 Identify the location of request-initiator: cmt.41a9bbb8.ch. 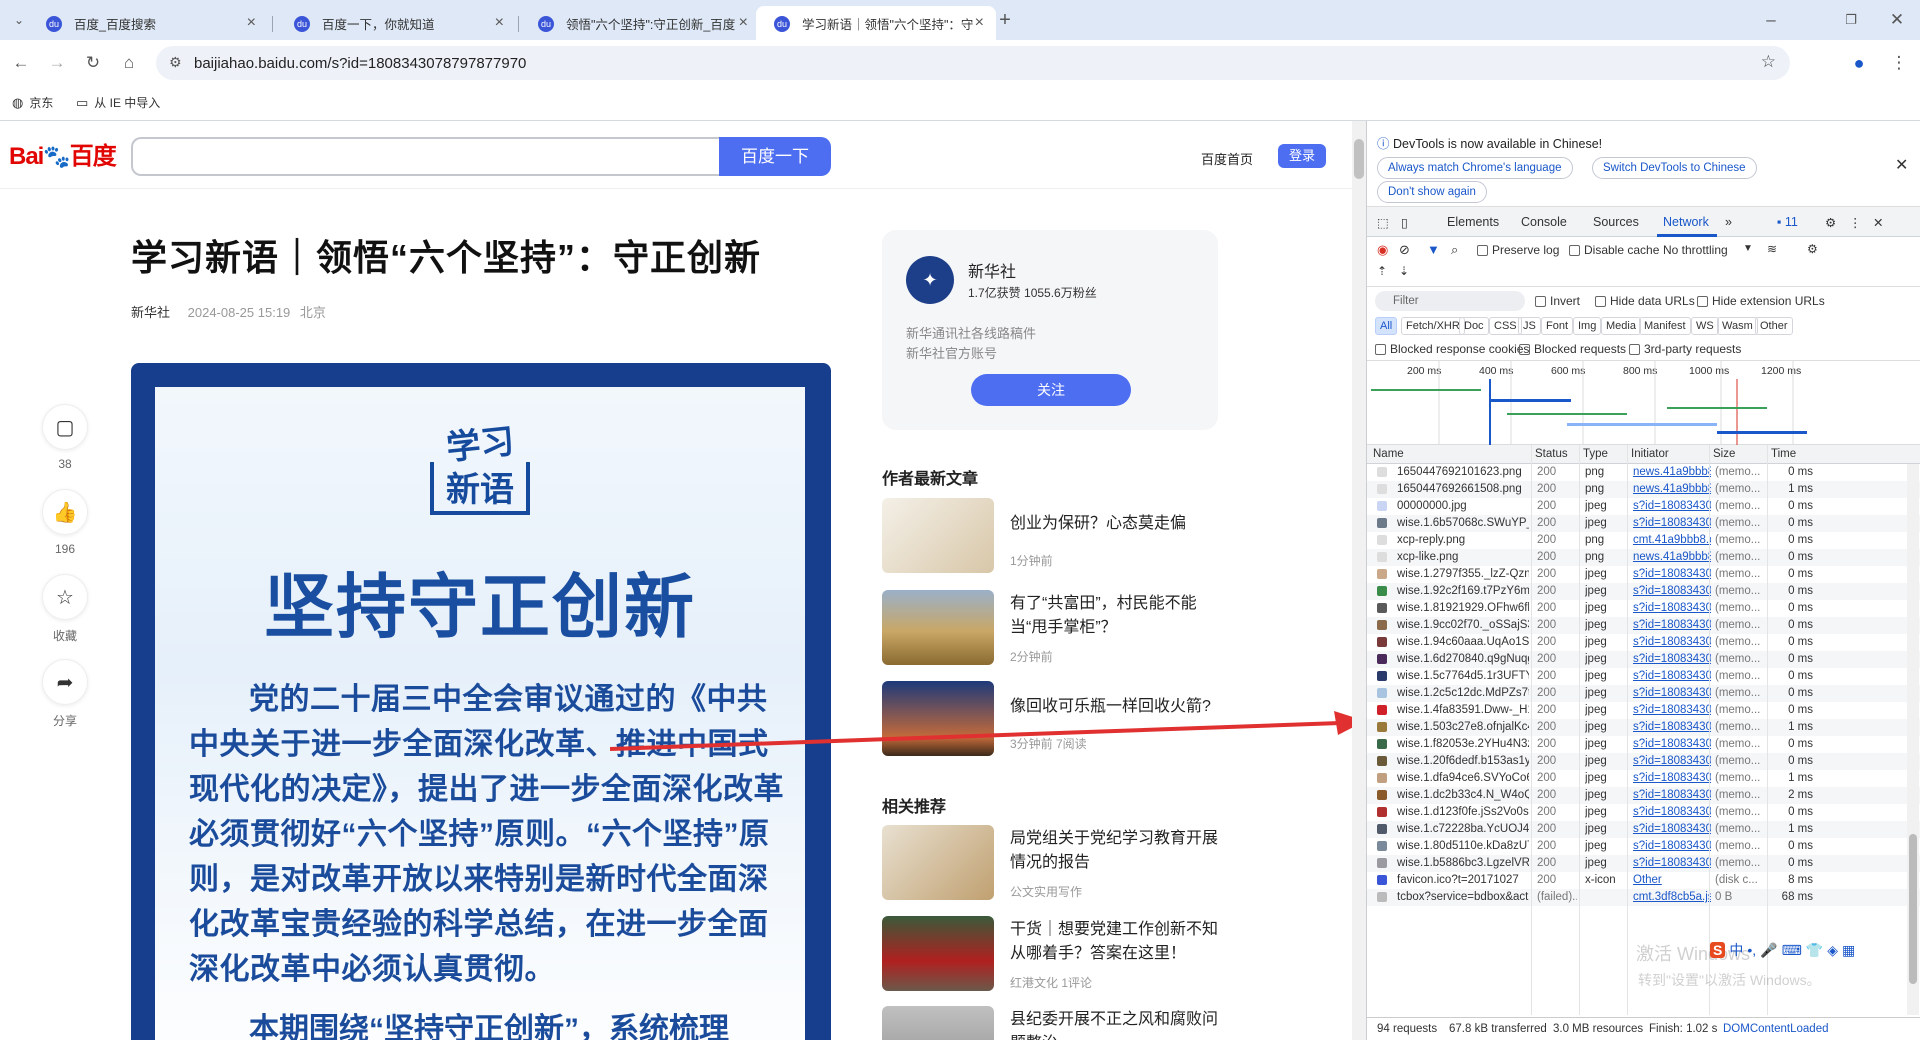
(1672, 540).